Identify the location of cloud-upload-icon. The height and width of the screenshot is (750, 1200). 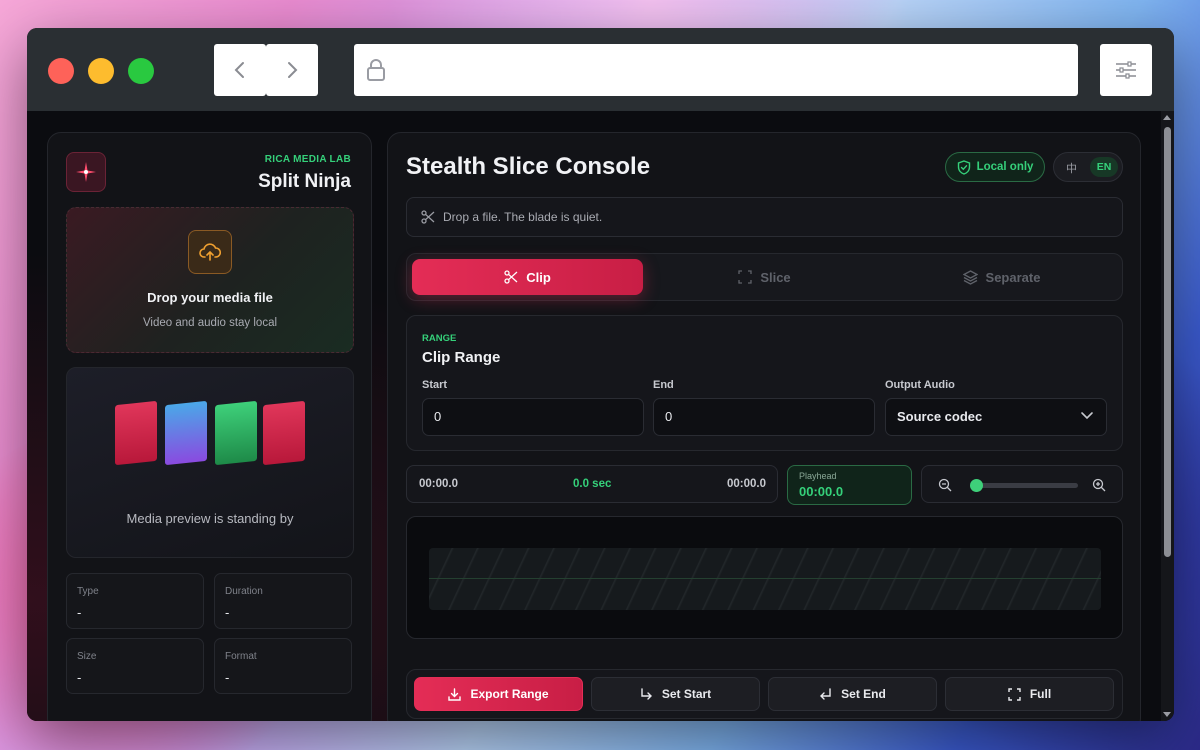
(210, 252).